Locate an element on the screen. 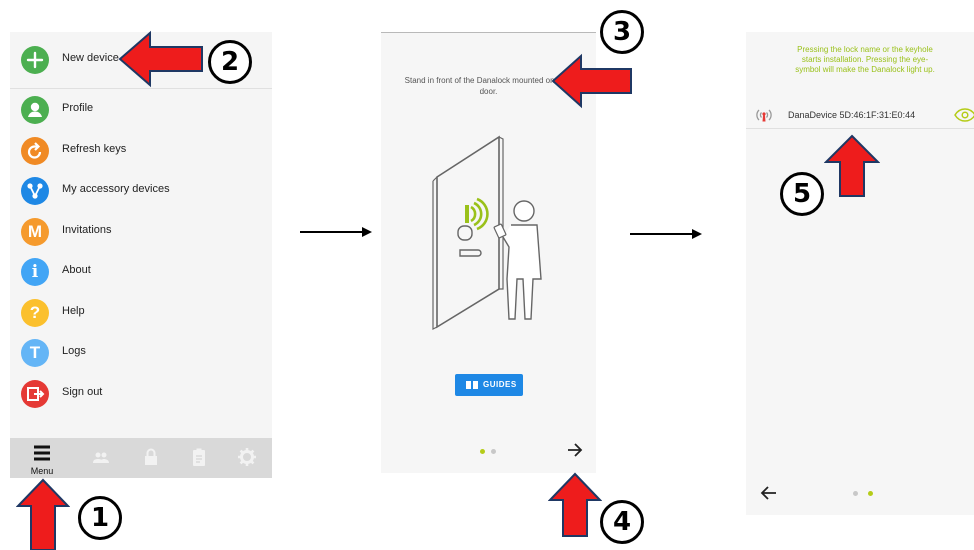 This screenshot has height=550, width=974. menu-item-sign-out: Sign out is located at coordinates (141, 394).